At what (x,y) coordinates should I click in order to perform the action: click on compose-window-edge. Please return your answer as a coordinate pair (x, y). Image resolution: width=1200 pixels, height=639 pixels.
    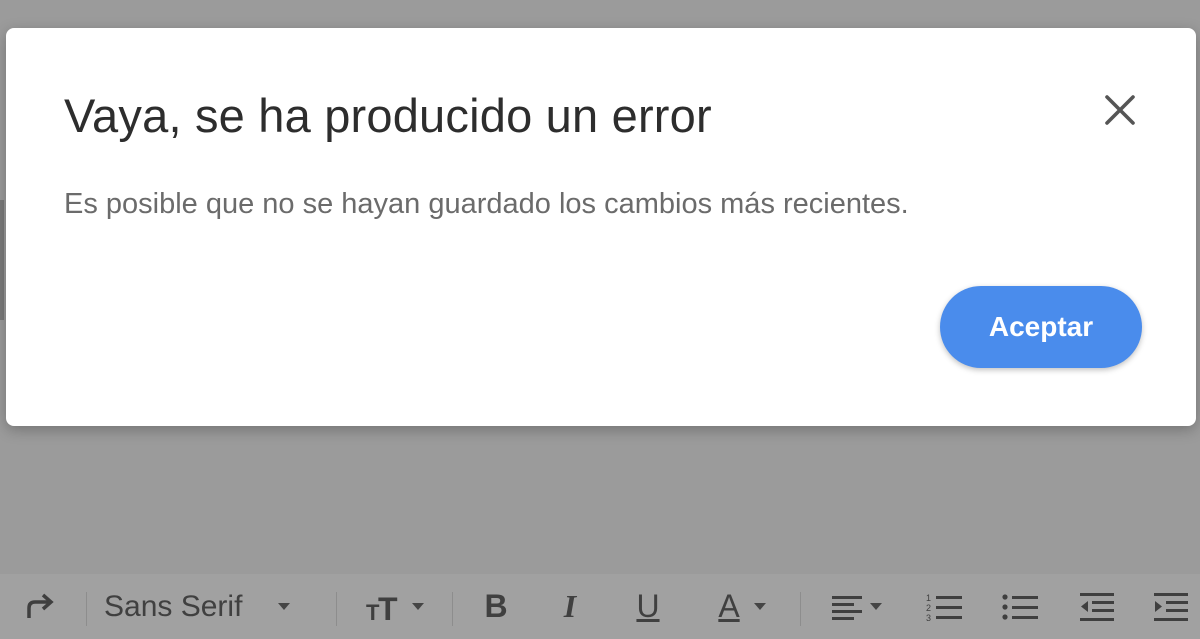
    Looking at the image, I should click on (2, 260).